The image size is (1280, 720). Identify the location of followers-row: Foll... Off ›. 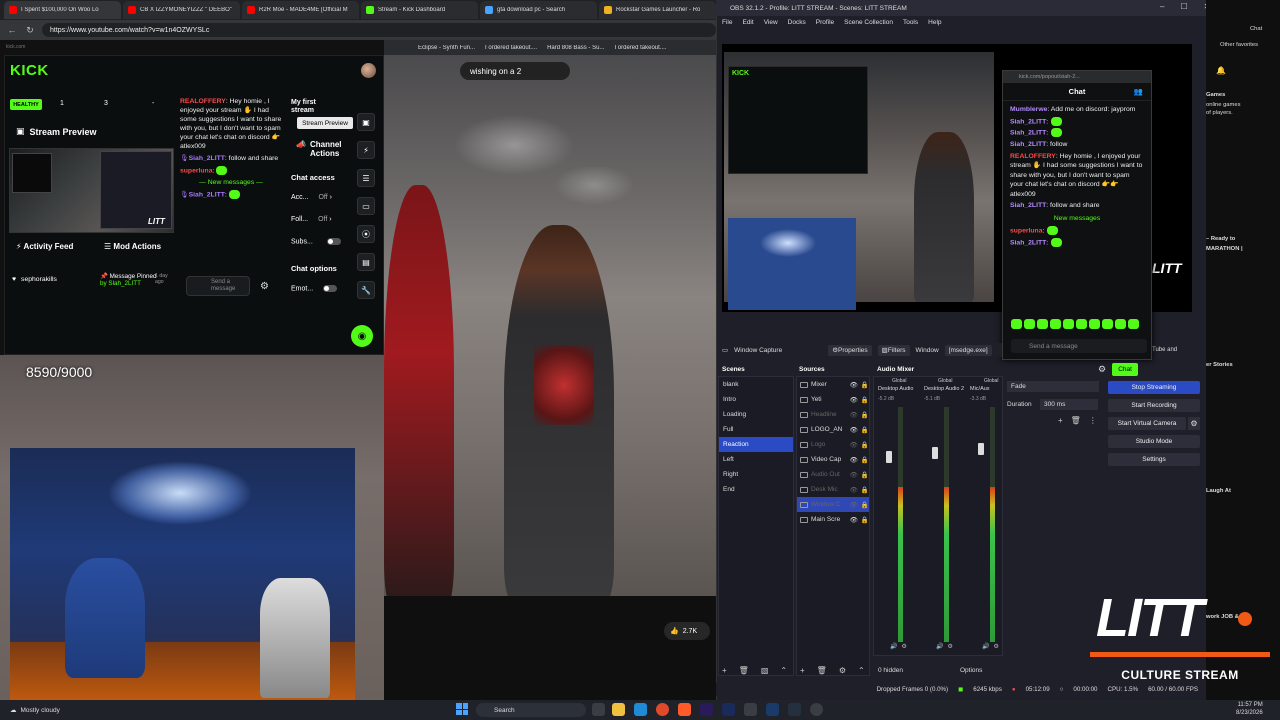
(324, 219).